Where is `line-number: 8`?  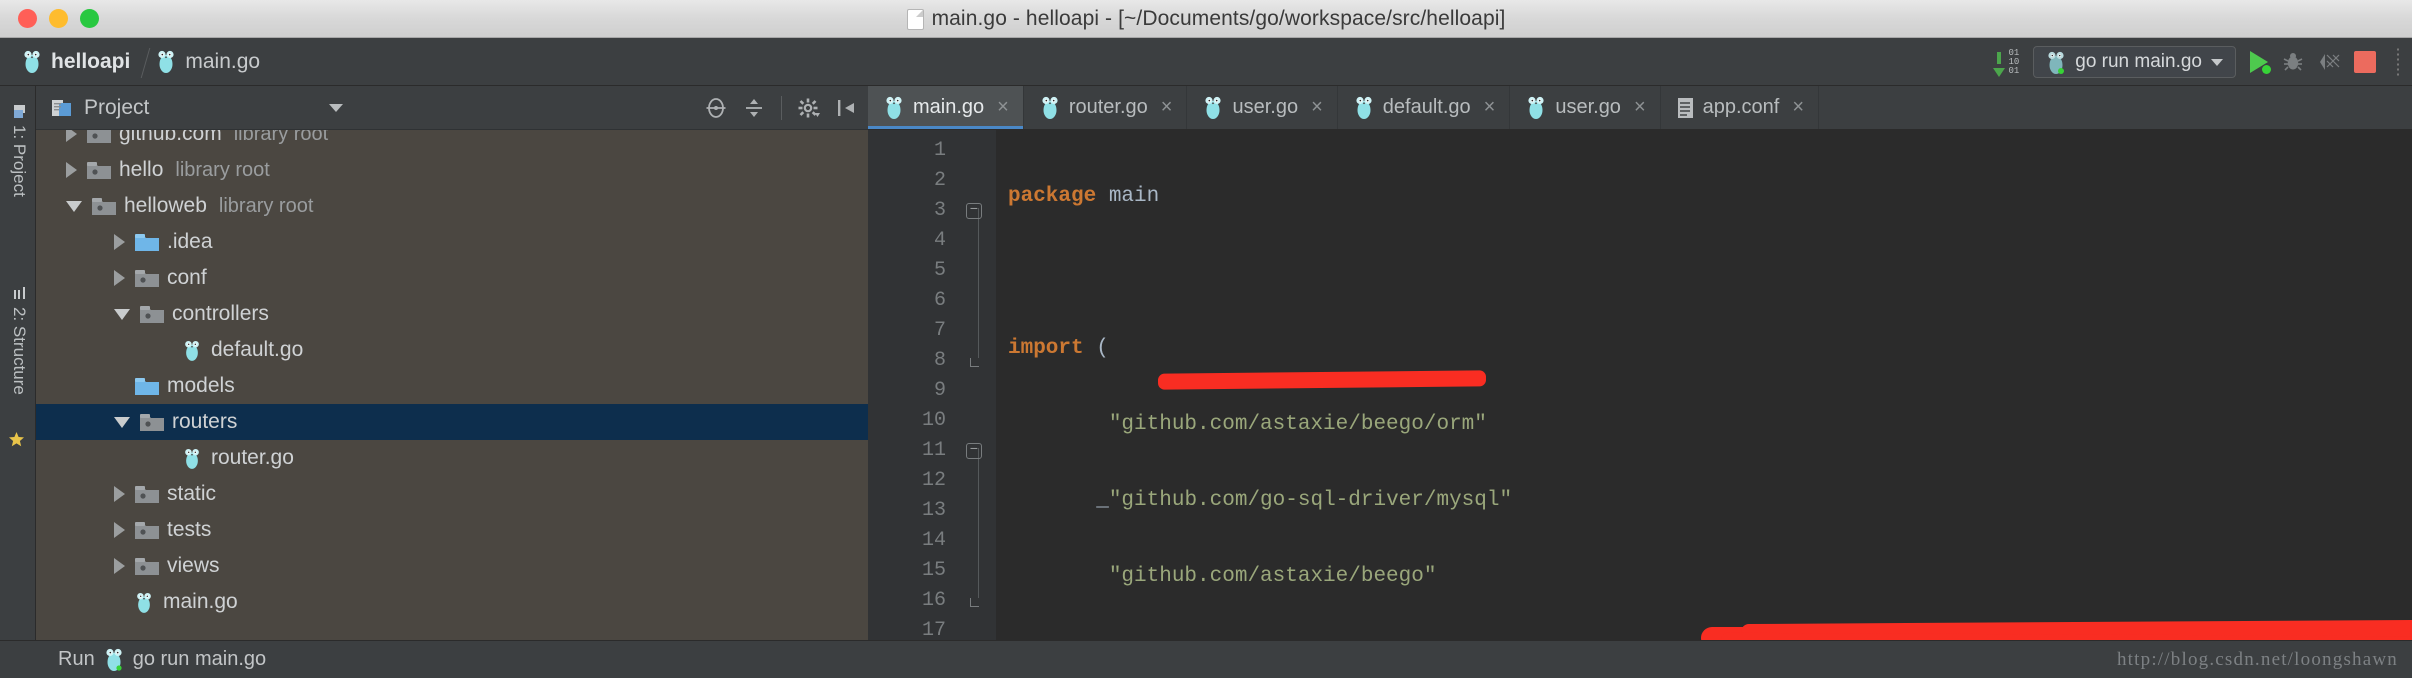
line-number: 8 is located at coordinates (939, 360).